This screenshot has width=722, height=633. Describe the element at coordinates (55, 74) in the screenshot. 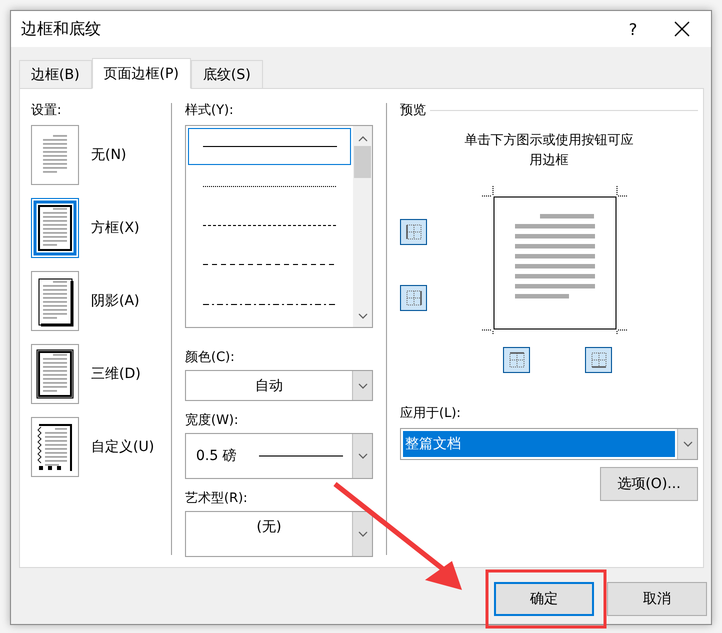

I see `tab: 边框(B)` at that location.